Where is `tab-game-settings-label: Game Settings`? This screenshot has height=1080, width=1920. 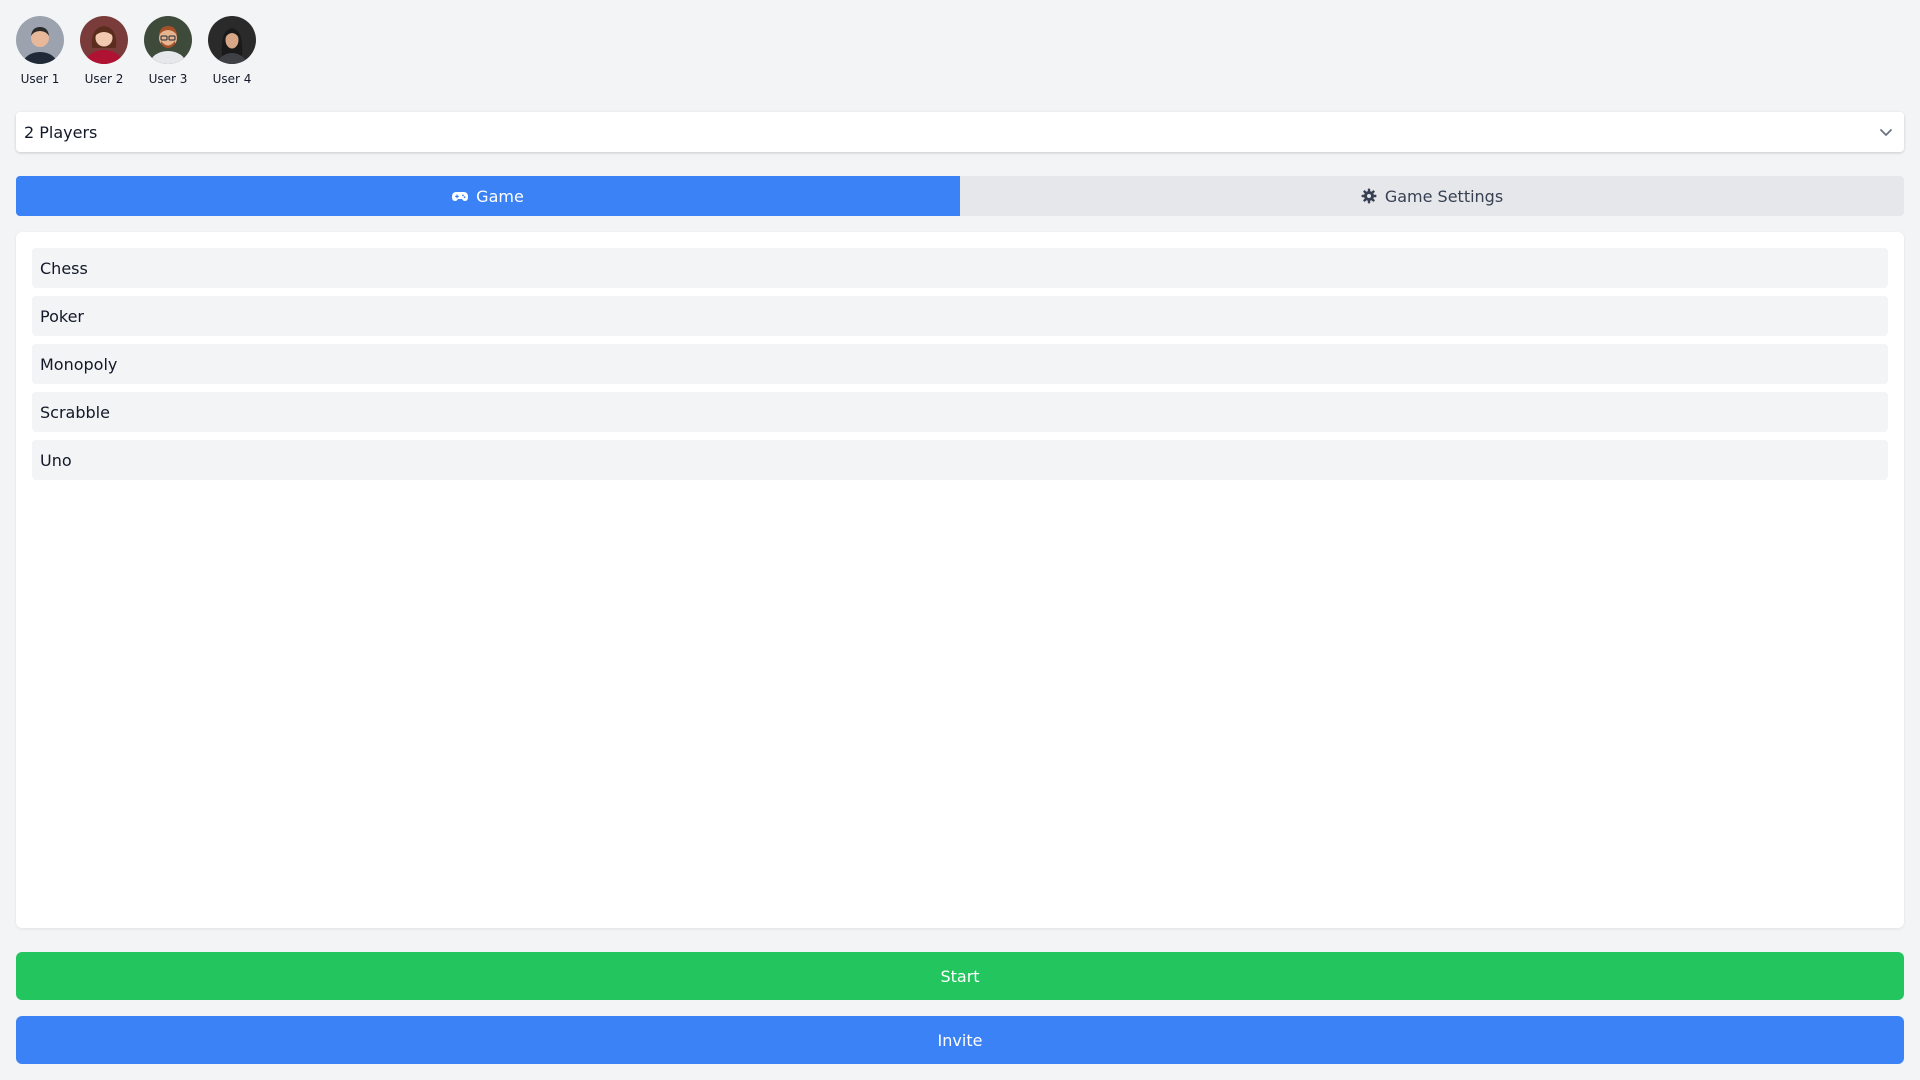 tab-game-settings-label: Game Settings is located at coordinates (1444, 196).